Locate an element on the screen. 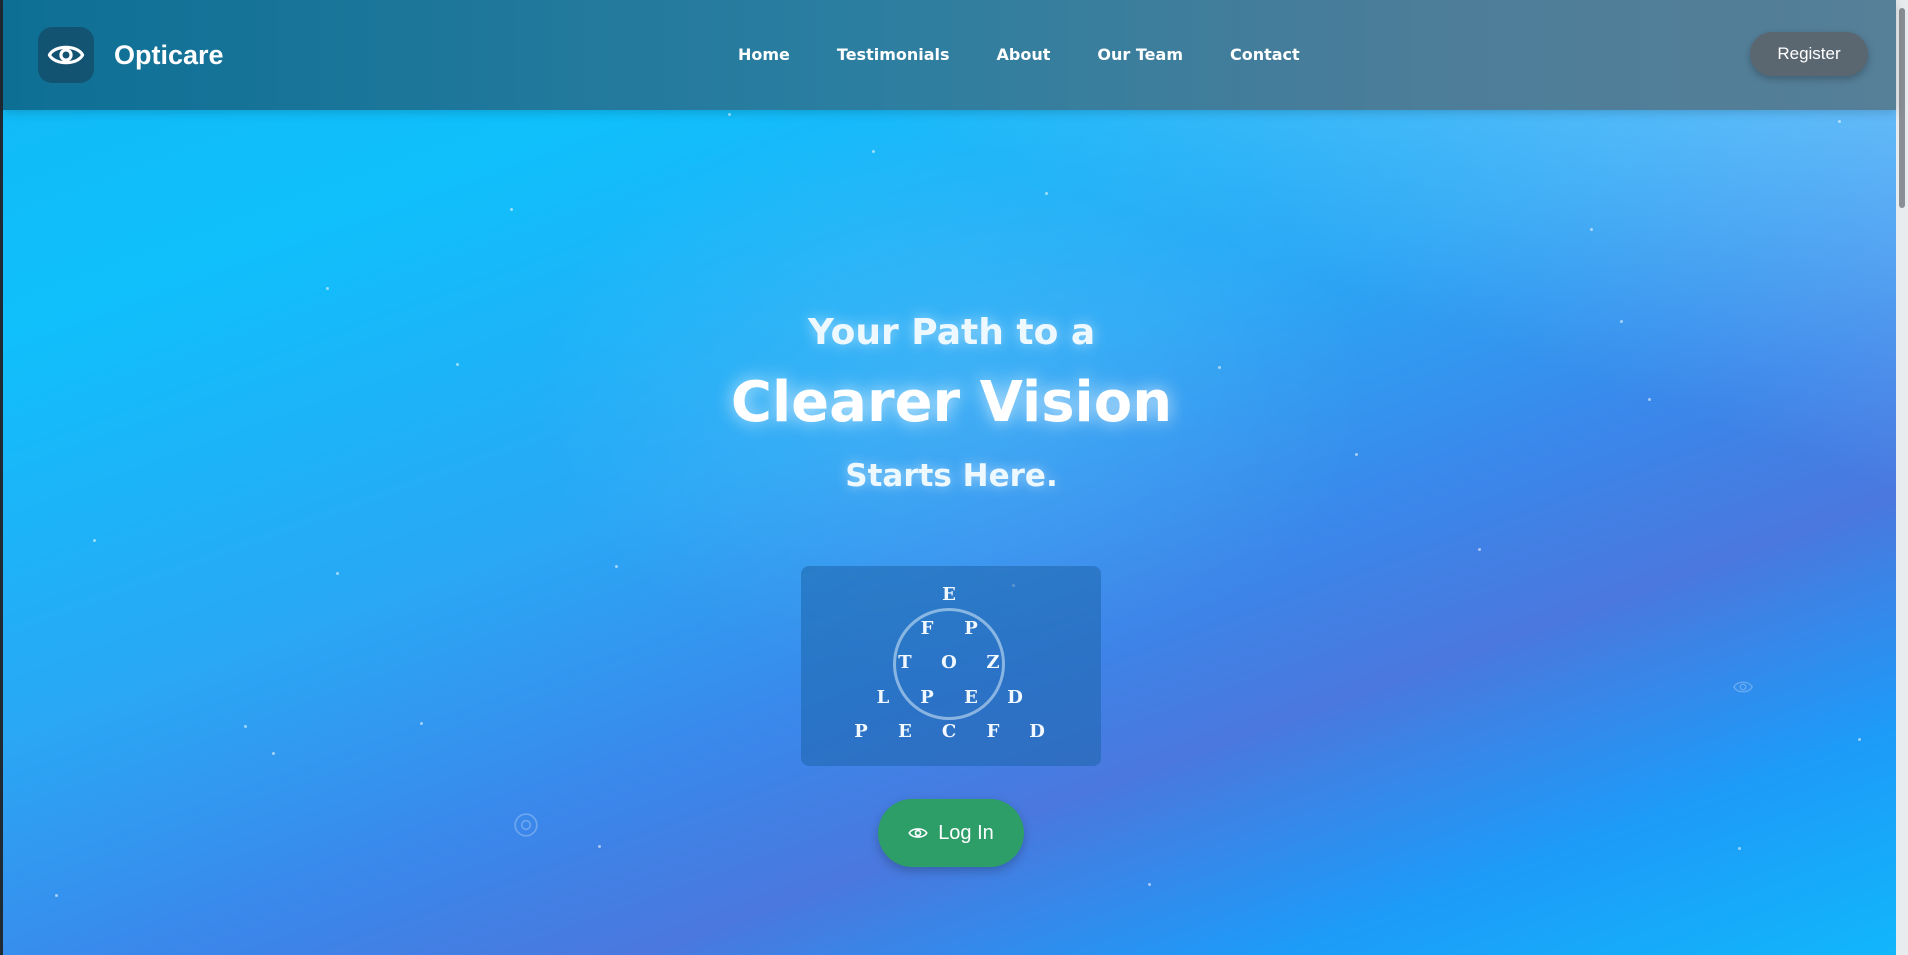 The image size is (1908, 955). brand: Opticare is located at coordinates (131, 55).